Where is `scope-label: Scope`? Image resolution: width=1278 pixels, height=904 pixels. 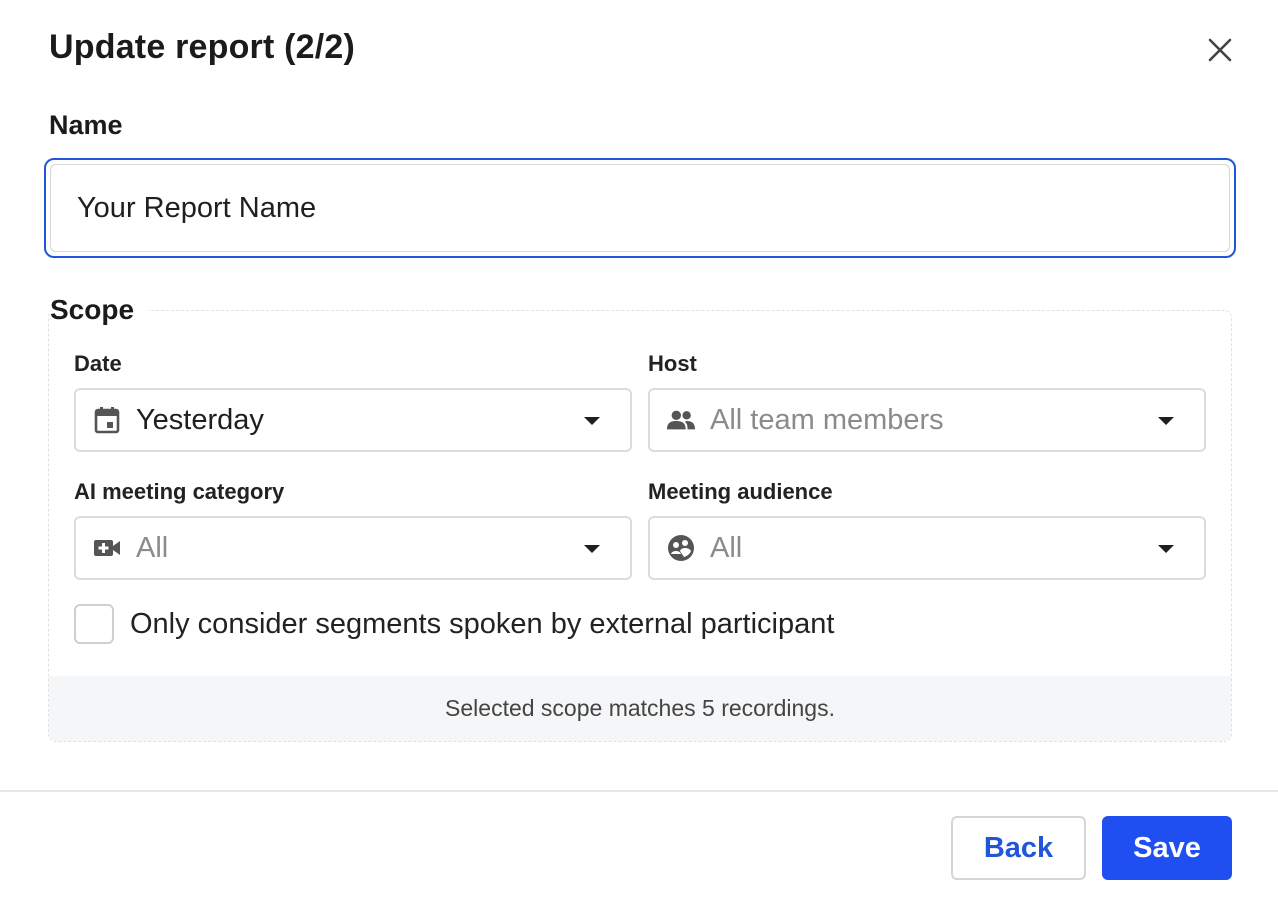 scope-label: Scope is located at coordinates (99, 310).